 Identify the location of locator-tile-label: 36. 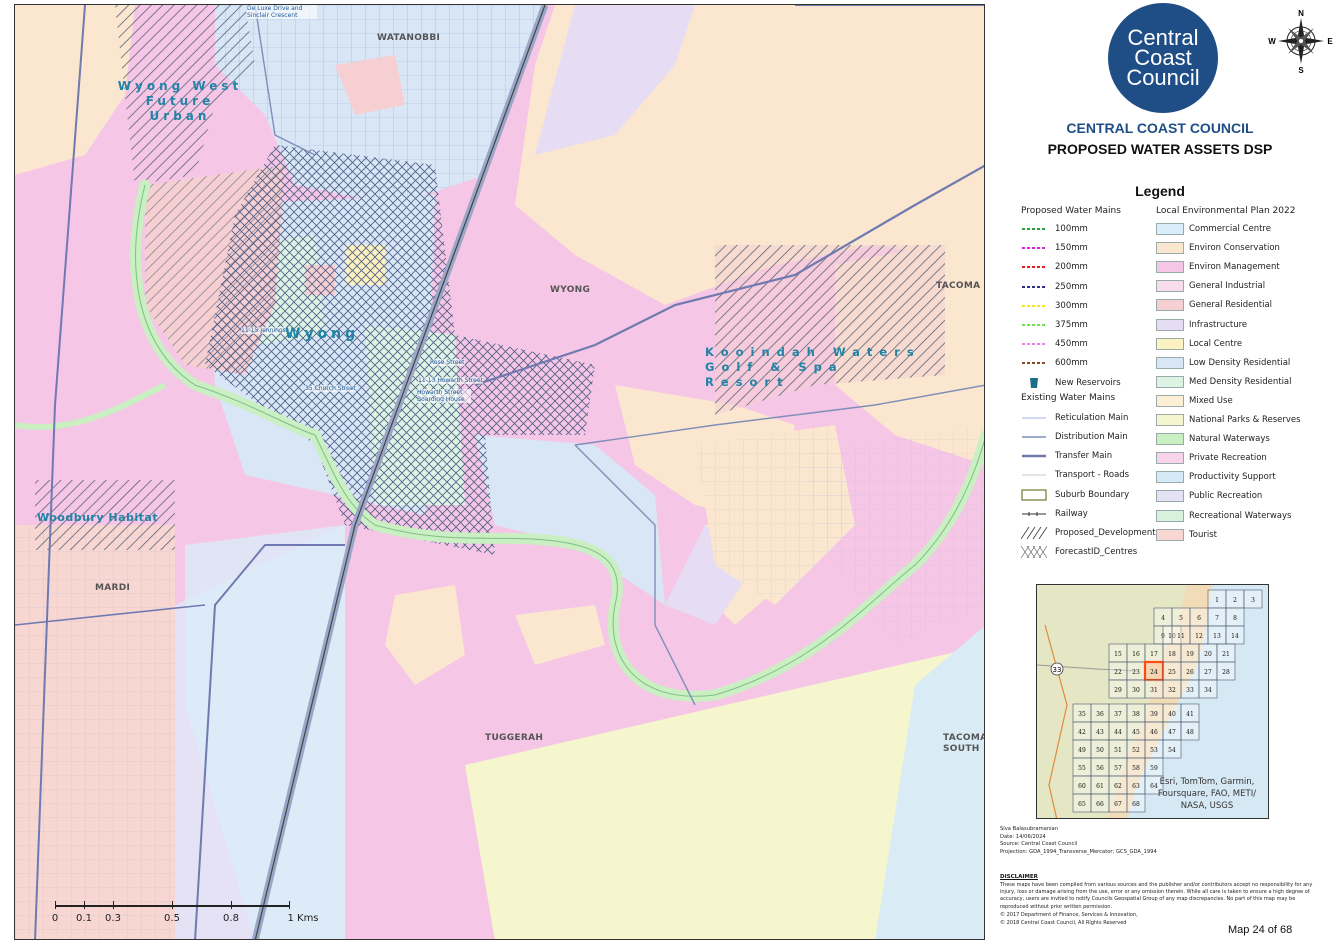
(1100, 714).